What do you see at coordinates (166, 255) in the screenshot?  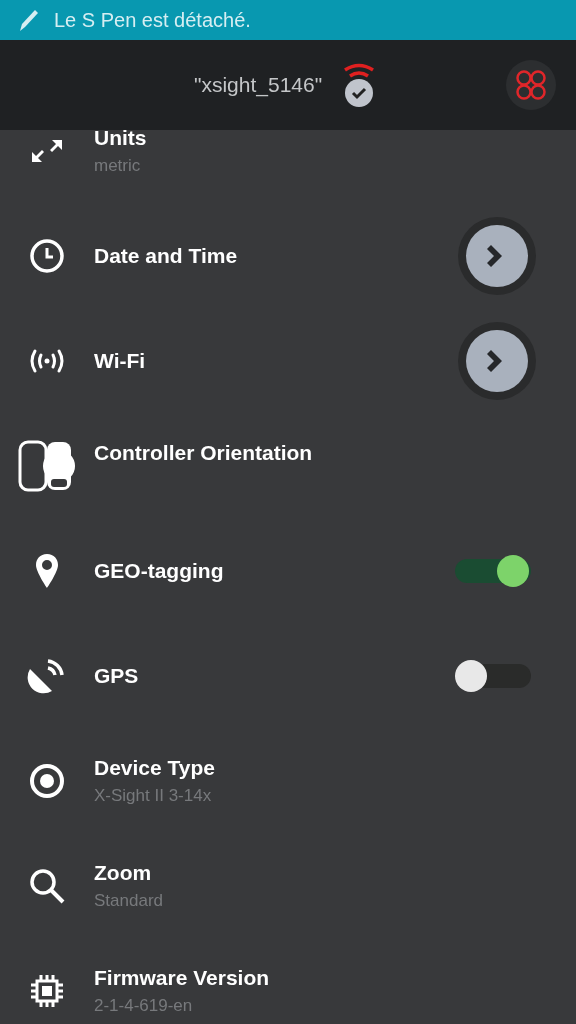 I see `setting-title: Date and Time` at bounding box center [166, 255].